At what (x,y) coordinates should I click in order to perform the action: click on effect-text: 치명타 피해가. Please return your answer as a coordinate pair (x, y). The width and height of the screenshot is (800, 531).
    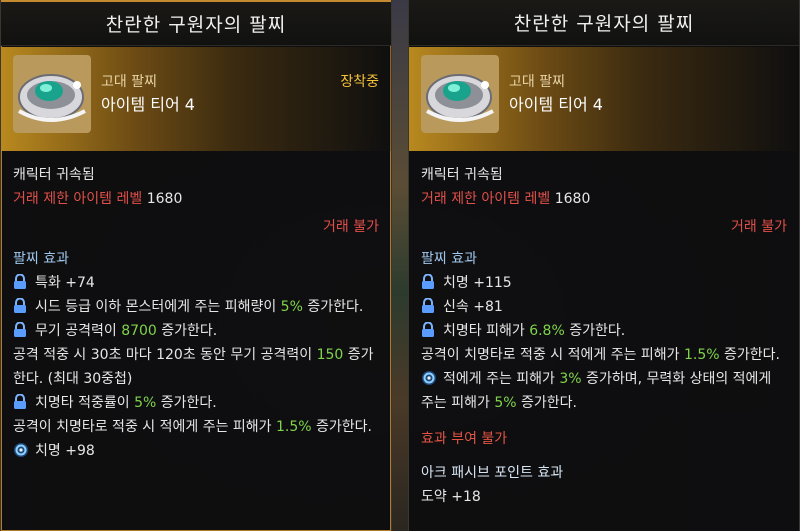
    Looking at the image, I should click on (486, 331).